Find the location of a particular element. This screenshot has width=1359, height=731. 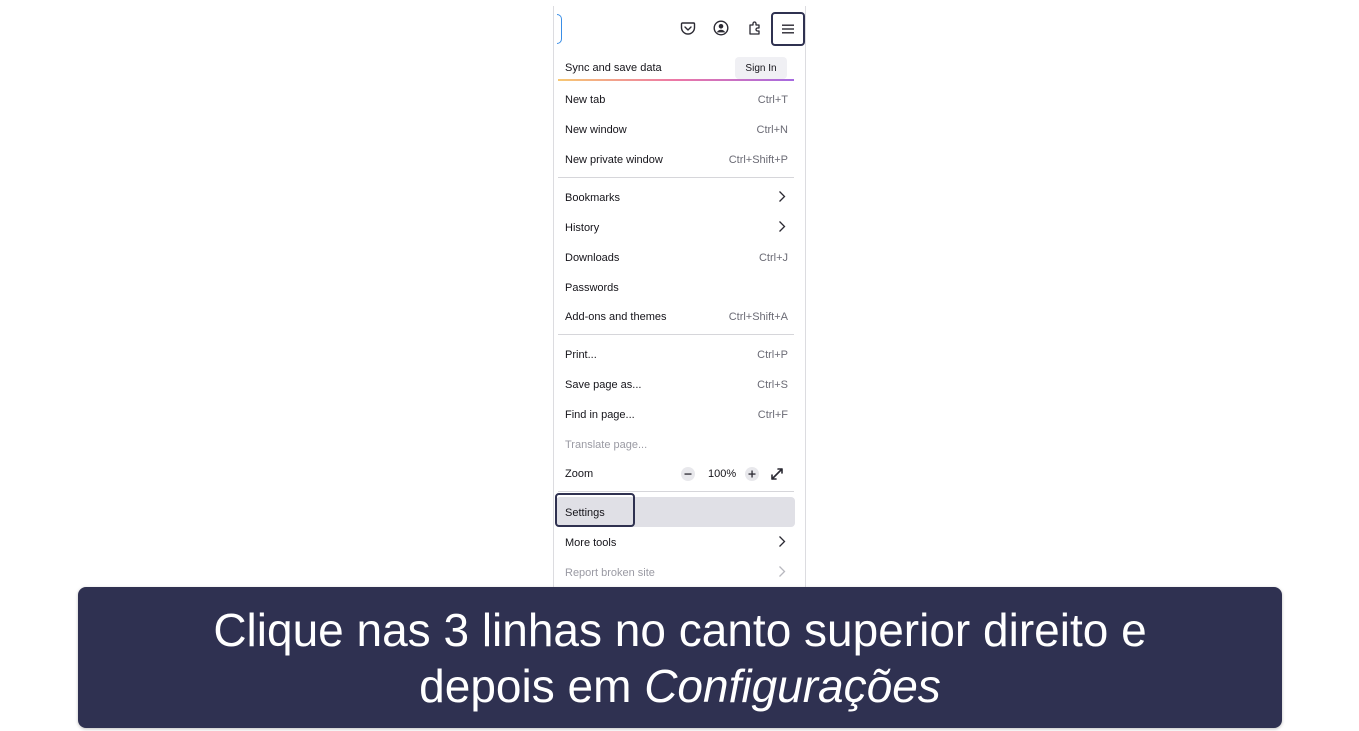

menu-item-save-page: Save page as... Ctrl+S is located at coordinates (679, 385).